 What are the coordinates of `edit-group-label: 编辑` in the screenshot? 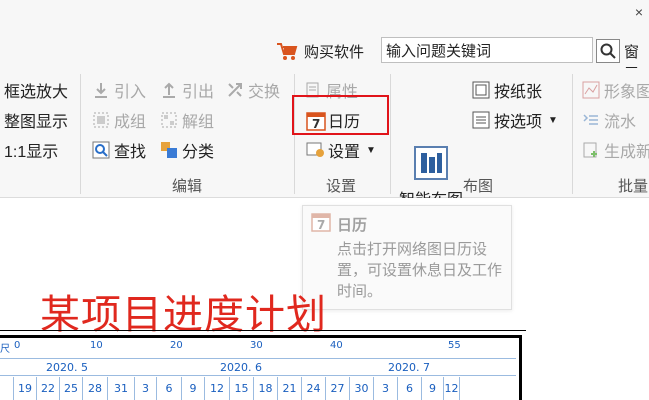 It's located at (187, 186).